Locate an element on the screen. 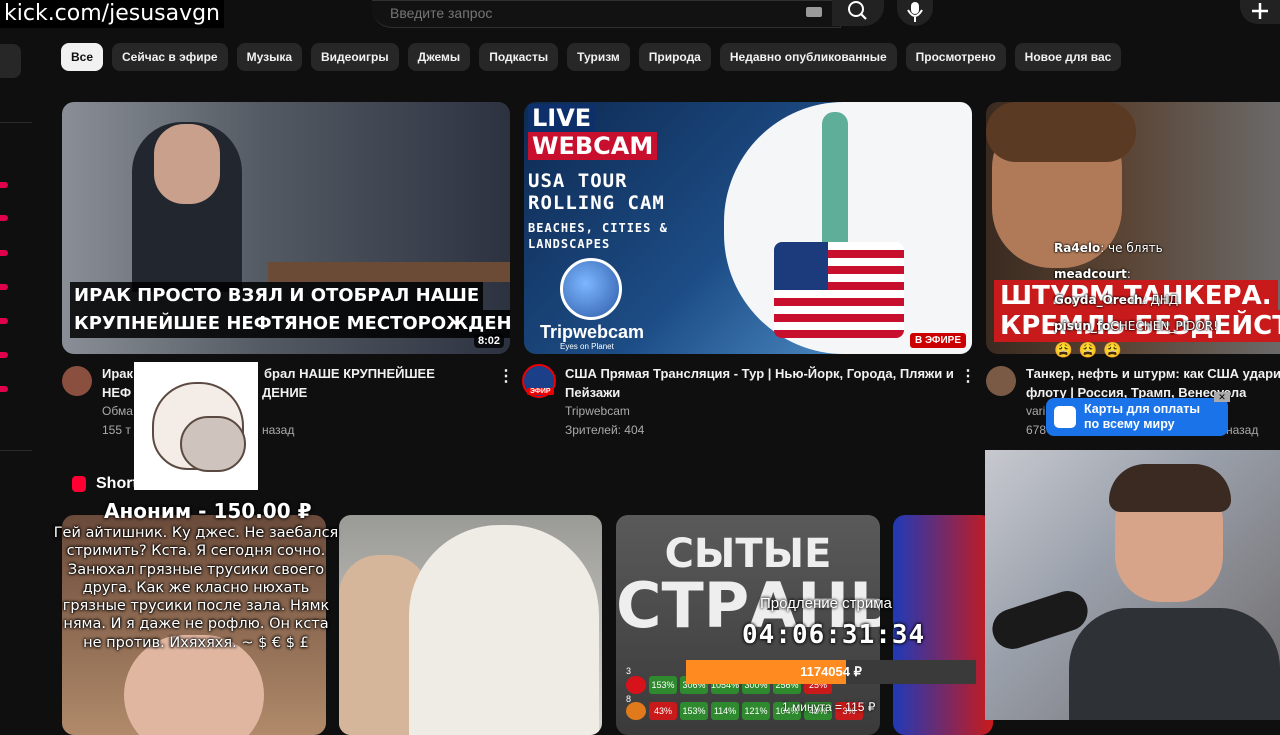 This screenshot has width=1280, height=735. chip-new-for-you: Новое для вас is located at coordinates (1068, 57).